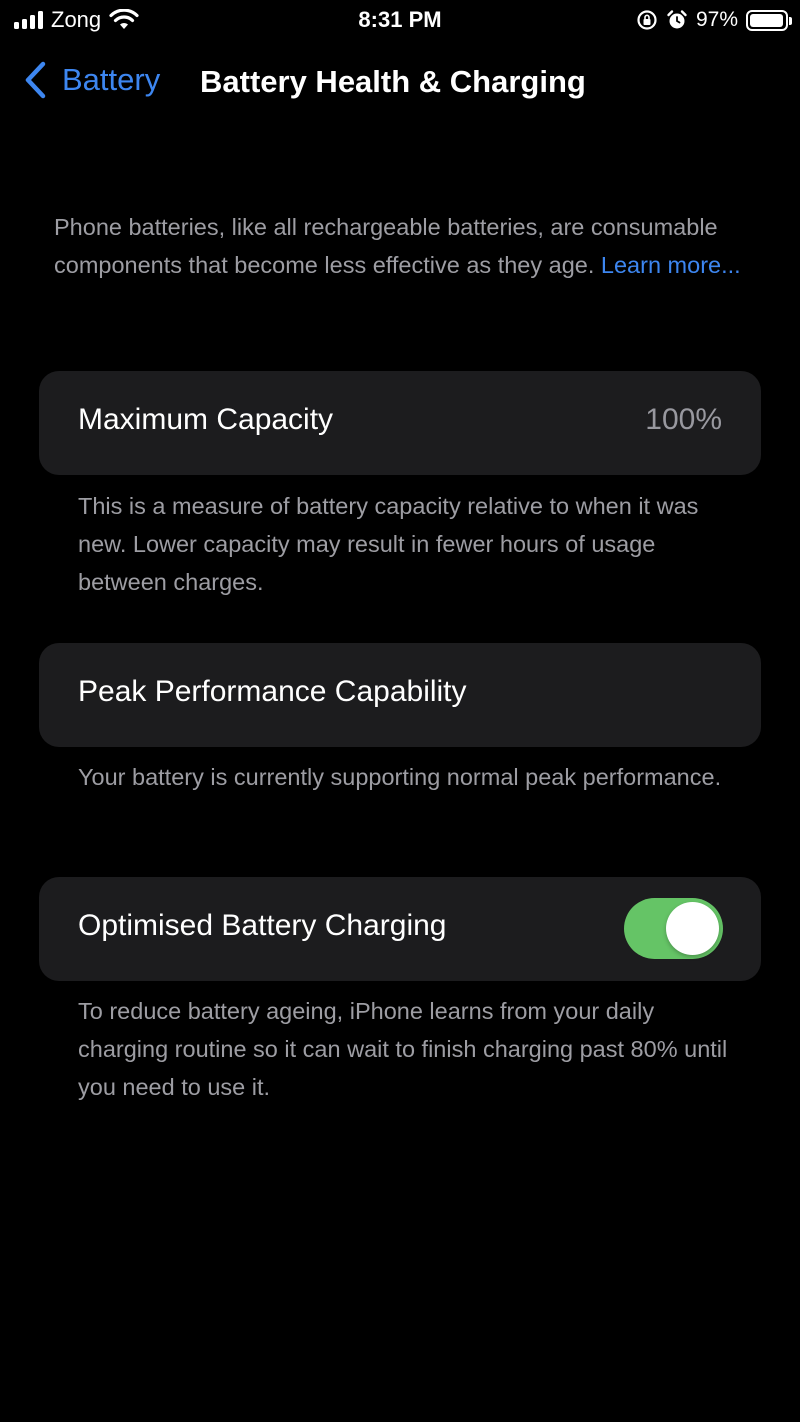  What do you see at coordinates (692, 928) in the screenshot?
I see `toggle-knob` at bounding box center [692, 928].